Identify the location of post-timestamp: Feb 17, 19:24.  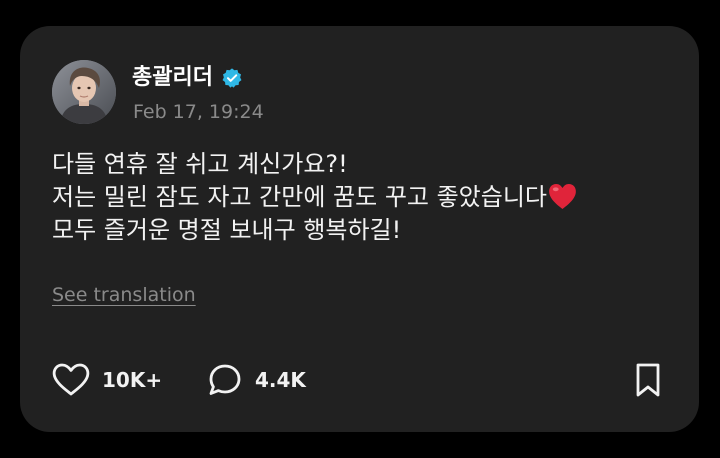
(198, 112).